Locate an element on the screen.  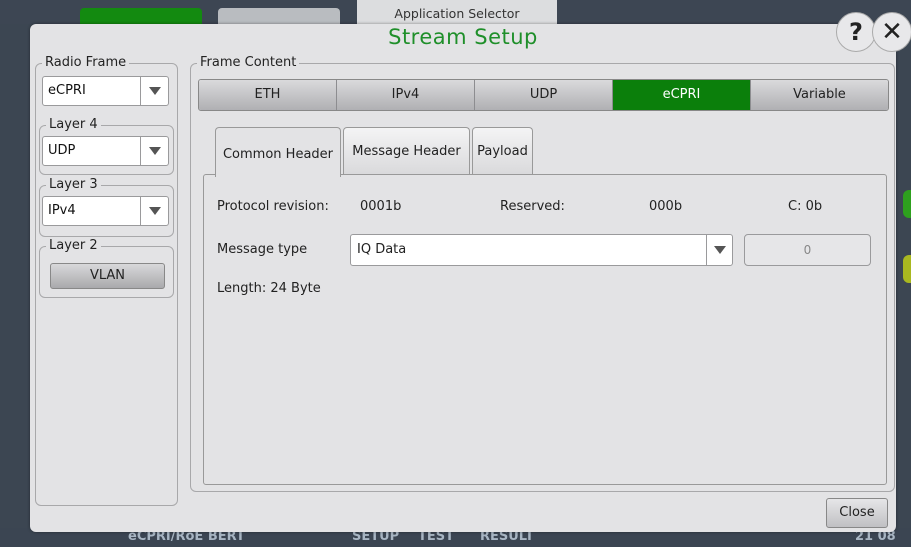
protocol-tabs: ETH IPv4 UDP eCPRI Variable is located at coordinates (543, 95).